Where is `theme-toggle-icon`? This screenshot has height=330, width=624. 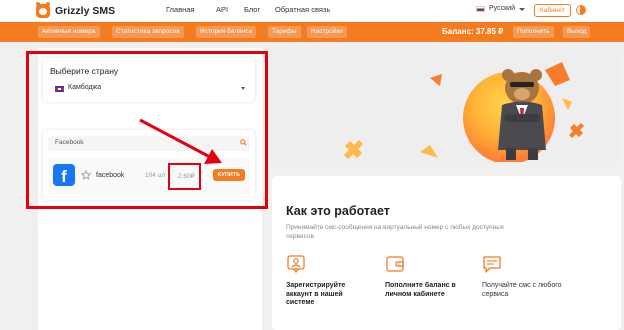 theme-toggle-icon is located at coordinates (581, 10).